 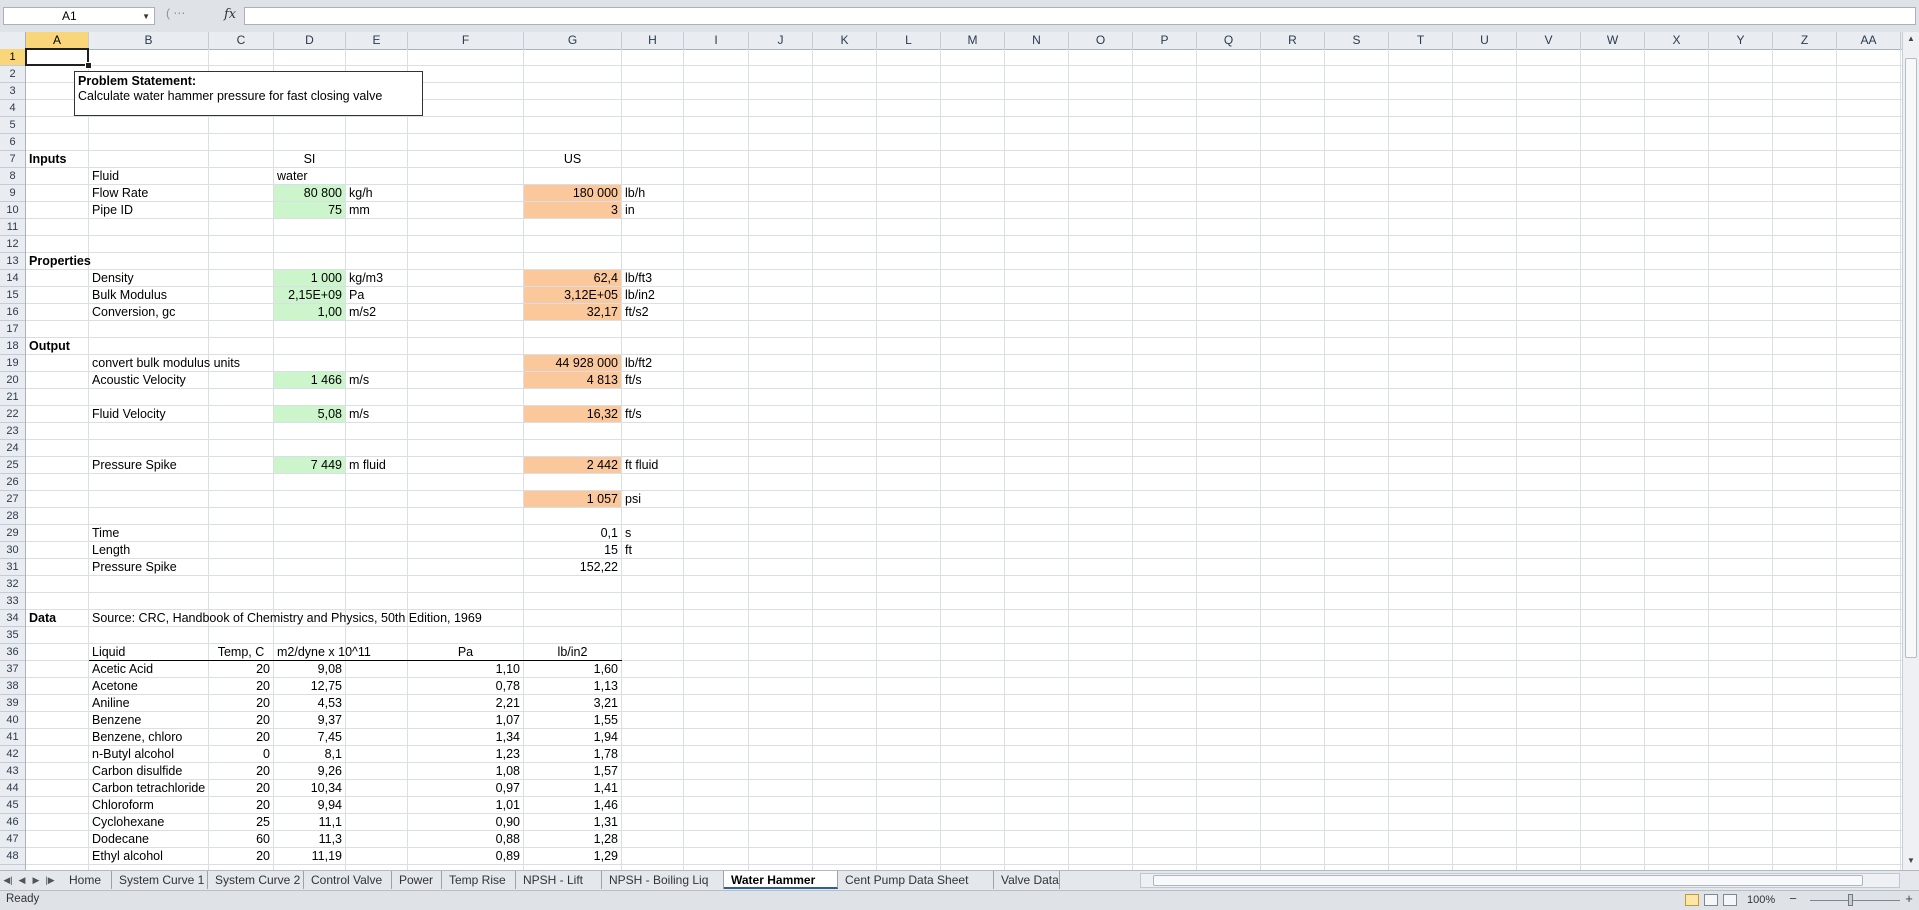 What do you see at coordinates (309, 737) in the screenshot?
I see `table-cell-compressibility: 7,45` at bounding box center [309, 737].